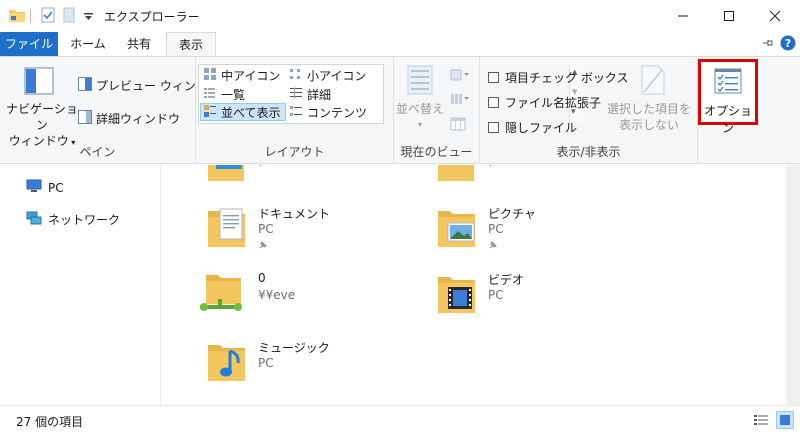  Describe the element at coordinates (458, 125) in the screenshot. I see `size-columns-icon` at that location.